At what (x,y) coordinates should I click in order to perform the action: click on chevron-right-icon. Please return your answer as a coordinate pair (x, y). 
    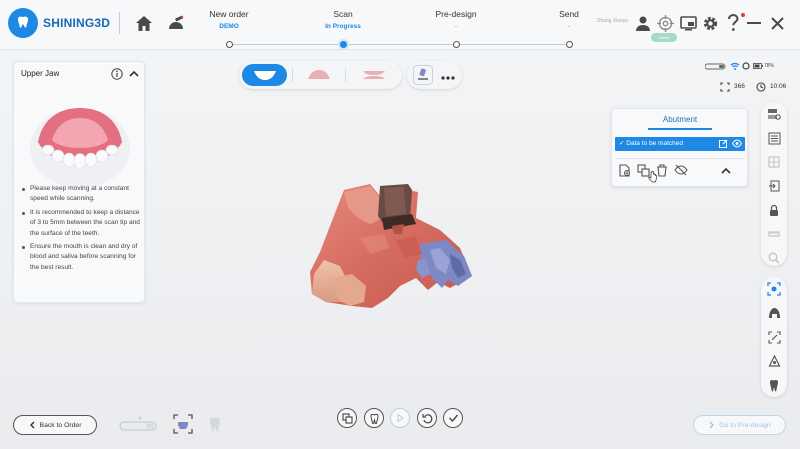
    Looking at the image, I should click on (712, 425).